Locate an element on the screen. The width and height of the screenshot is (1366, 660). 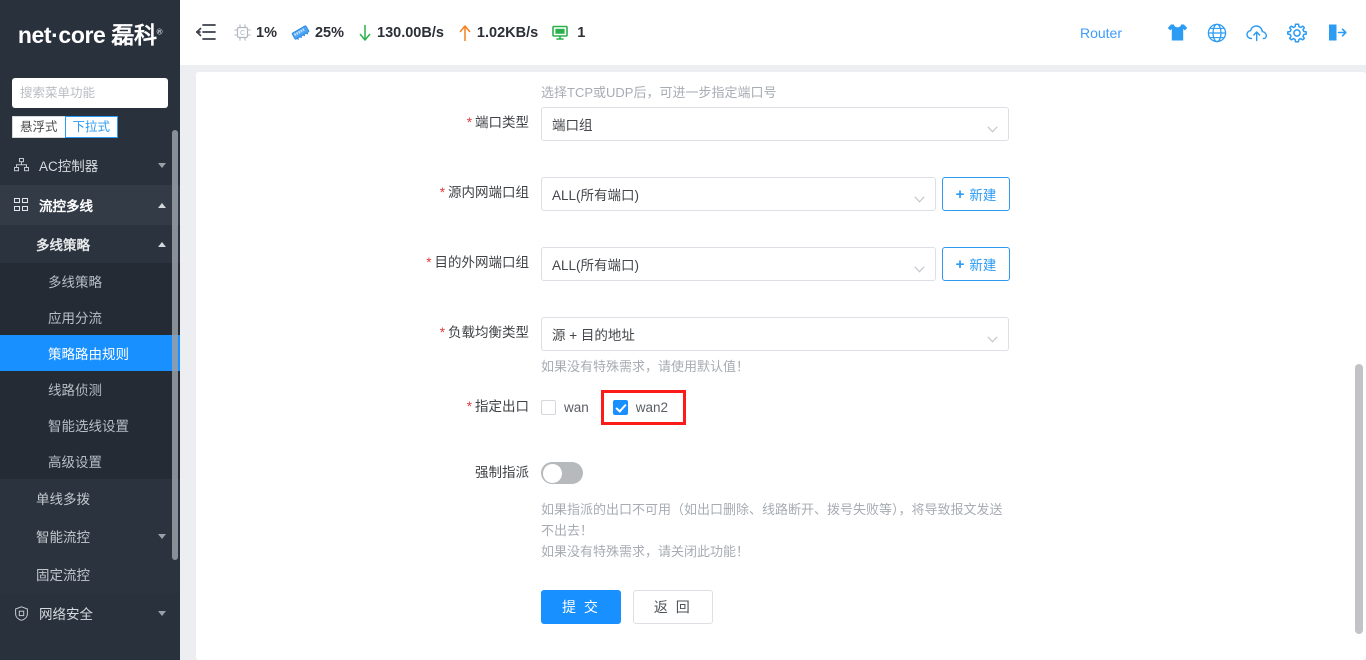
form-row-actions: 提 交 返 回 is located at coordinates (781, 607).